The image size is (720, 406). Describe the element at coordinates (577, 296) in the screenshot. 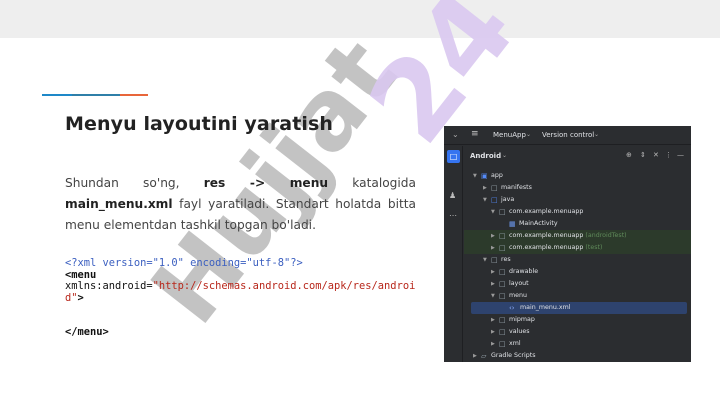

I see `tree-item-menu: ▼ □ menu` at that location.